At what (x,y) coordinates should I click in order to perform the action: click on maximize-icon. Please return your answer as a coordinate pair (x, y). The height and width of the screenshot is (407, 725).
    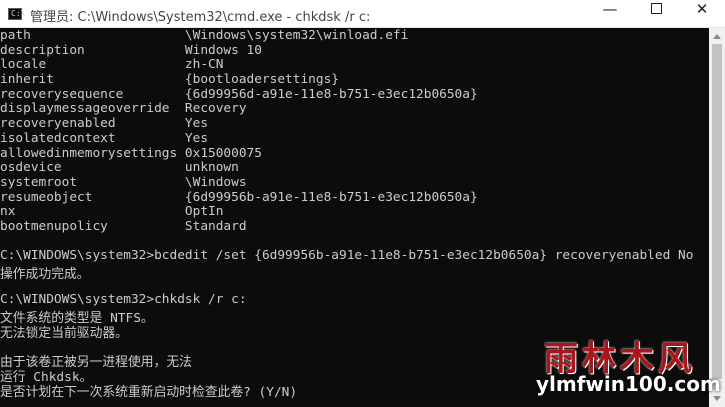
    Looking at the image, I should click on (656, 8).